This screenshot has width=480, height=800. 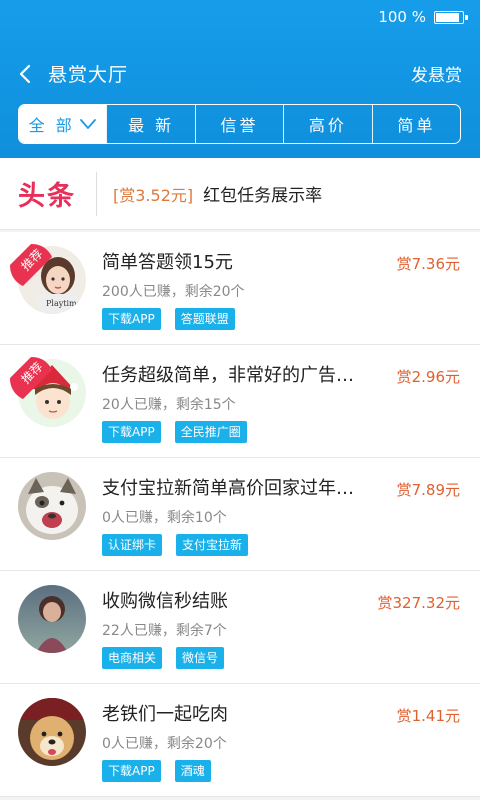 I want to click on headline-banner: 头条 [赏3.52元] 红包任务展示率, so click(x=240, y=194).